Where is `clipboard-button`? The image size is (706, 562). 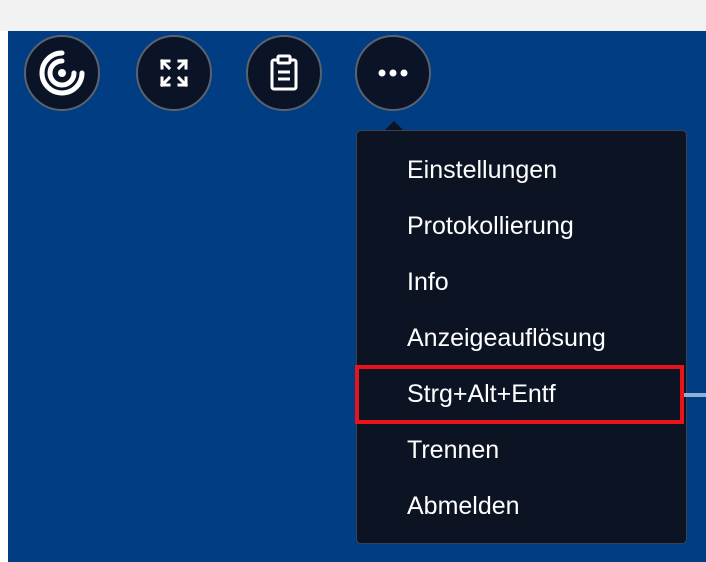
clipboard-button is located at coordinates (284, 73).